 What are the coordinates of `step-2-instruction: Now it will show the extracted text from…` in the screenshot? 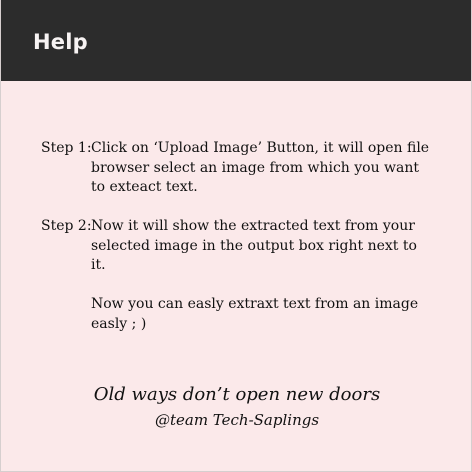 It's located at (254, 245).